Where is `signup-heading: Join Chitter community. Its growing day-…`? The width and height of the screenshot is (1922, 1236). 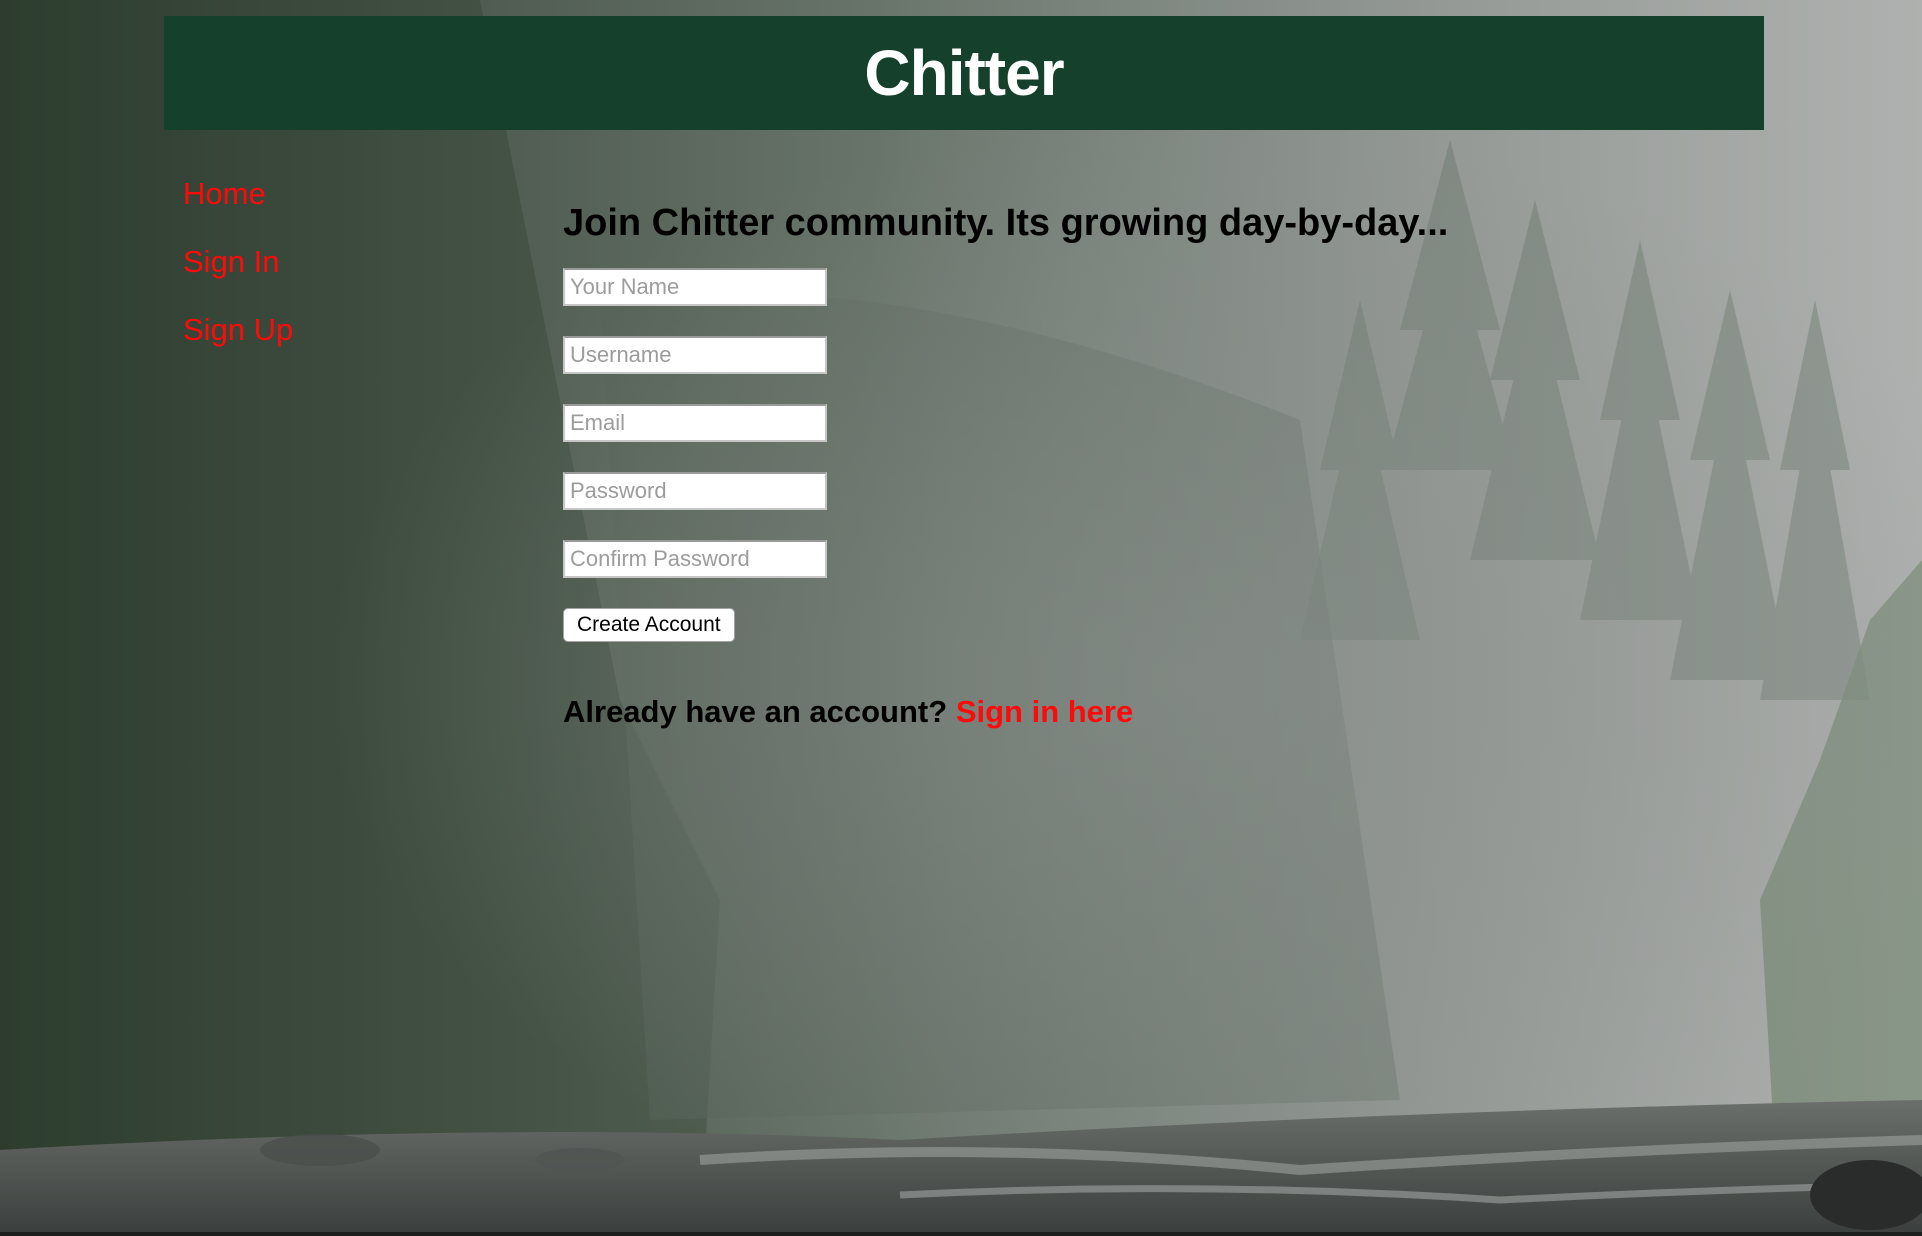 signup-heading: Join Chitter community. Its growing day-… is located at coordinates (1006, 223).